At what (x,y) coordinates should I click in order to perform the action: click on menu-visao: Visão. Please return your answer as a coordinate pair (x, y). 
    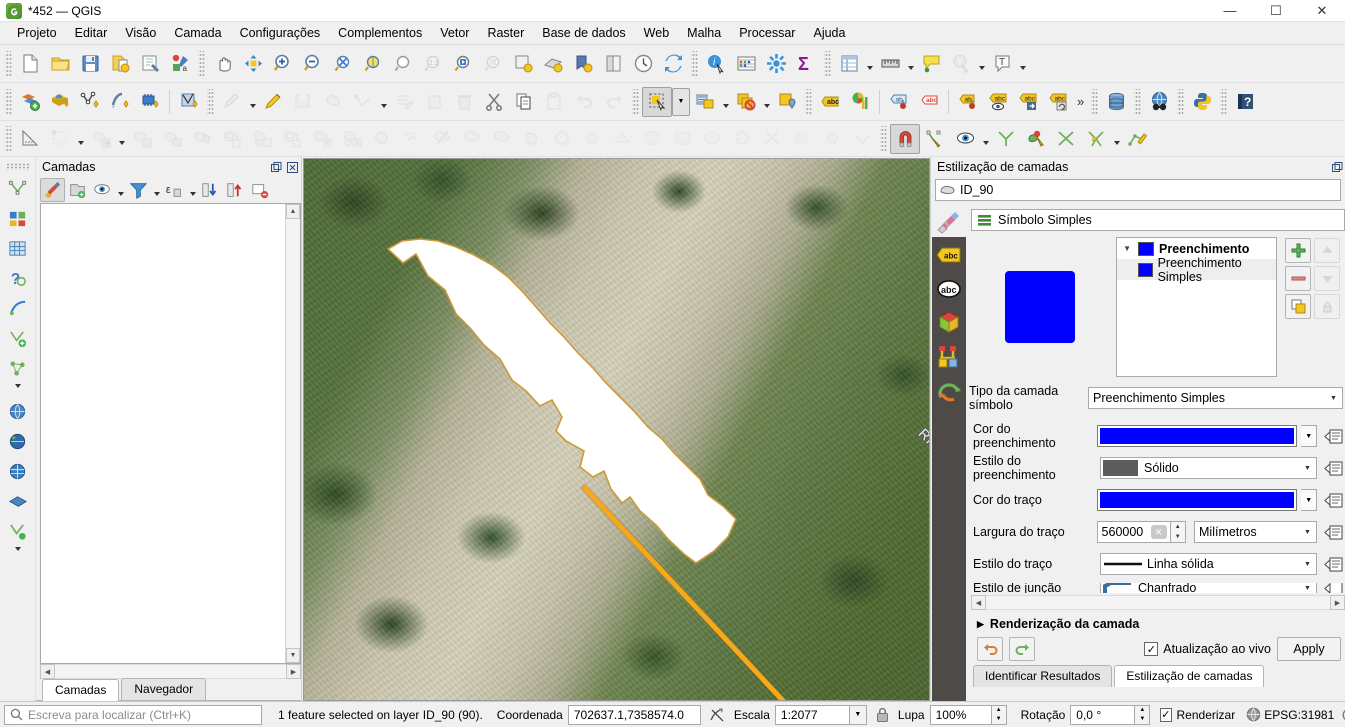
    Looking at the image, I should click on (140, 33).